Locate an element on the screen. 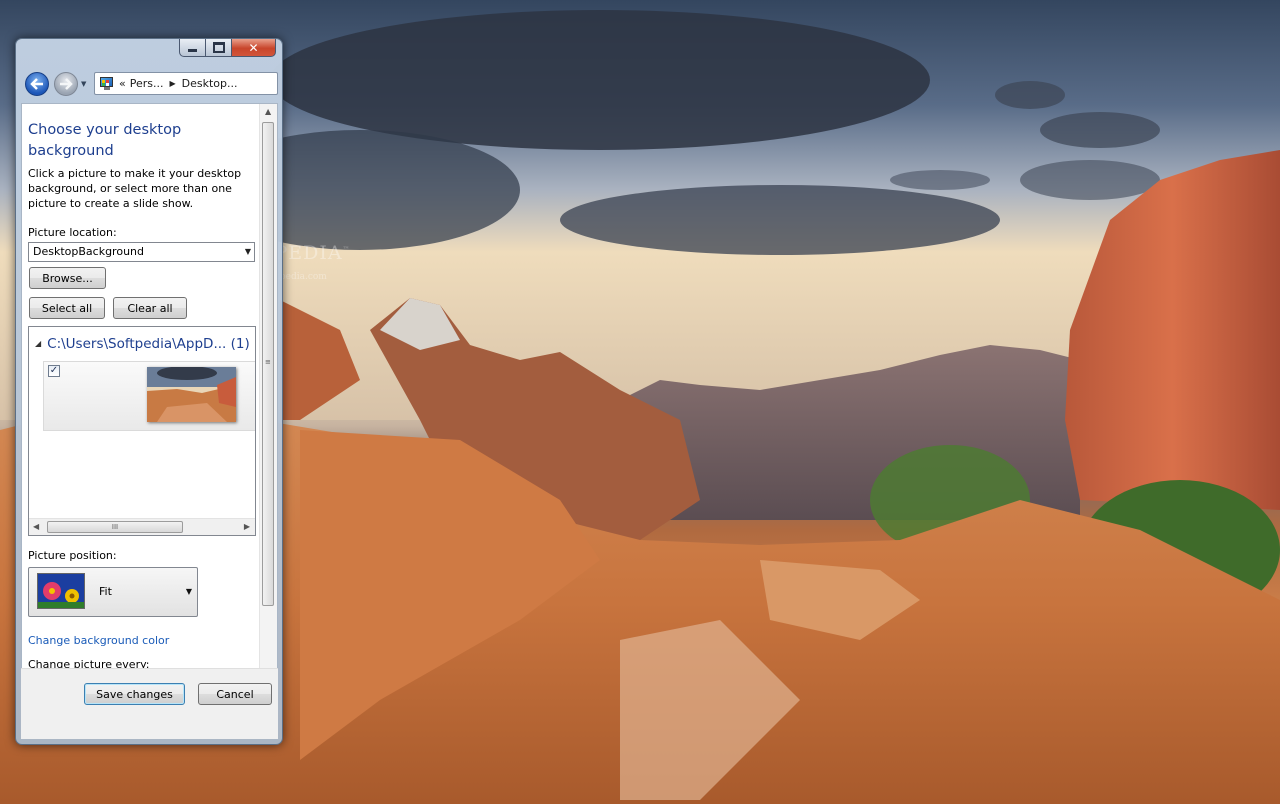 The image size is (1280, 804). vertical-scroll-thumb: ≡ is located at coordinates (268, 364).